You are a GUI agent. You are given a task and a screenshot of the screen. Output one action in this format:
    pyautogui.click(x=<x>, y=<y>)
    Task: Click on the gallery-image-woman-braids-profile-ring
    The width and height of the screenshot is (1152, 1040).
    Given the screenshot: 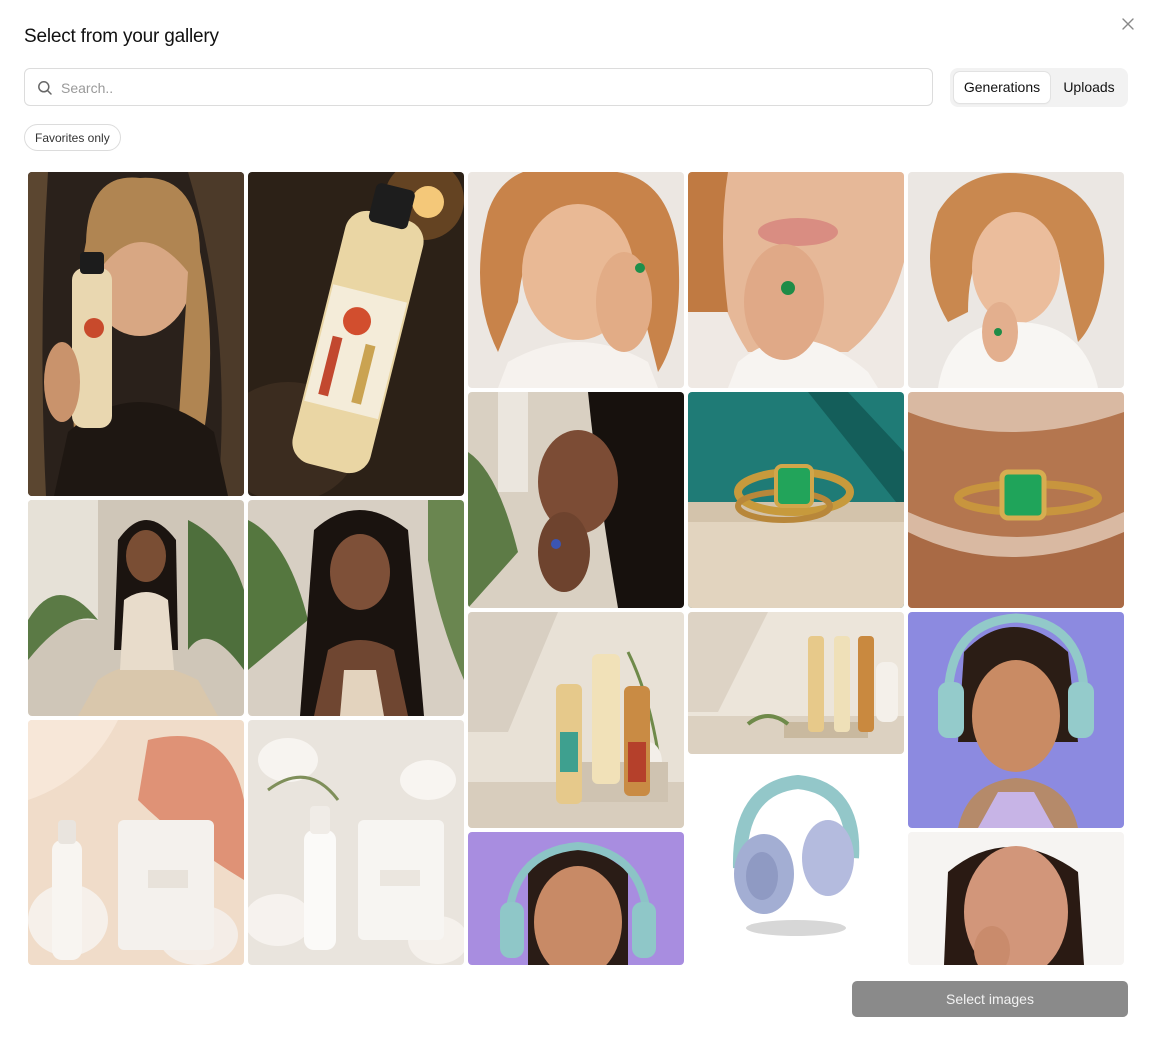 What is the action you would take?
    pyautogui.click(x=576, y=500)
    